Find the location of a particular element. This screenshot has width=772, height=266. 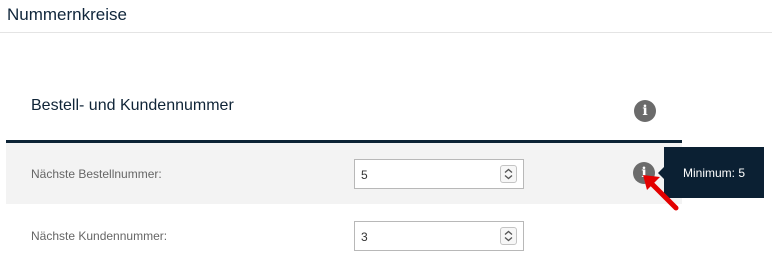

customer-number-stepper is located at coordinates (508, 236).